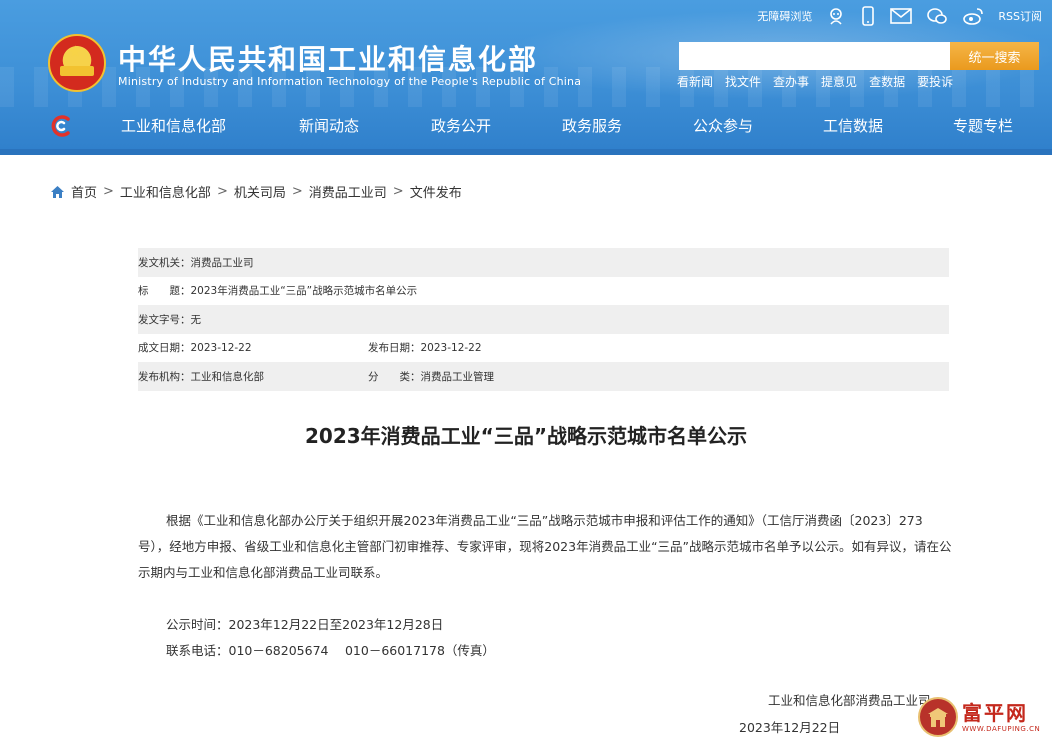 This screenshot has height=740, width=1052. What do you see at coordinates (592, 125) in the screenshot?
I see `nav-item-gov-services: 政务服务` at bounding box center [592, 125].